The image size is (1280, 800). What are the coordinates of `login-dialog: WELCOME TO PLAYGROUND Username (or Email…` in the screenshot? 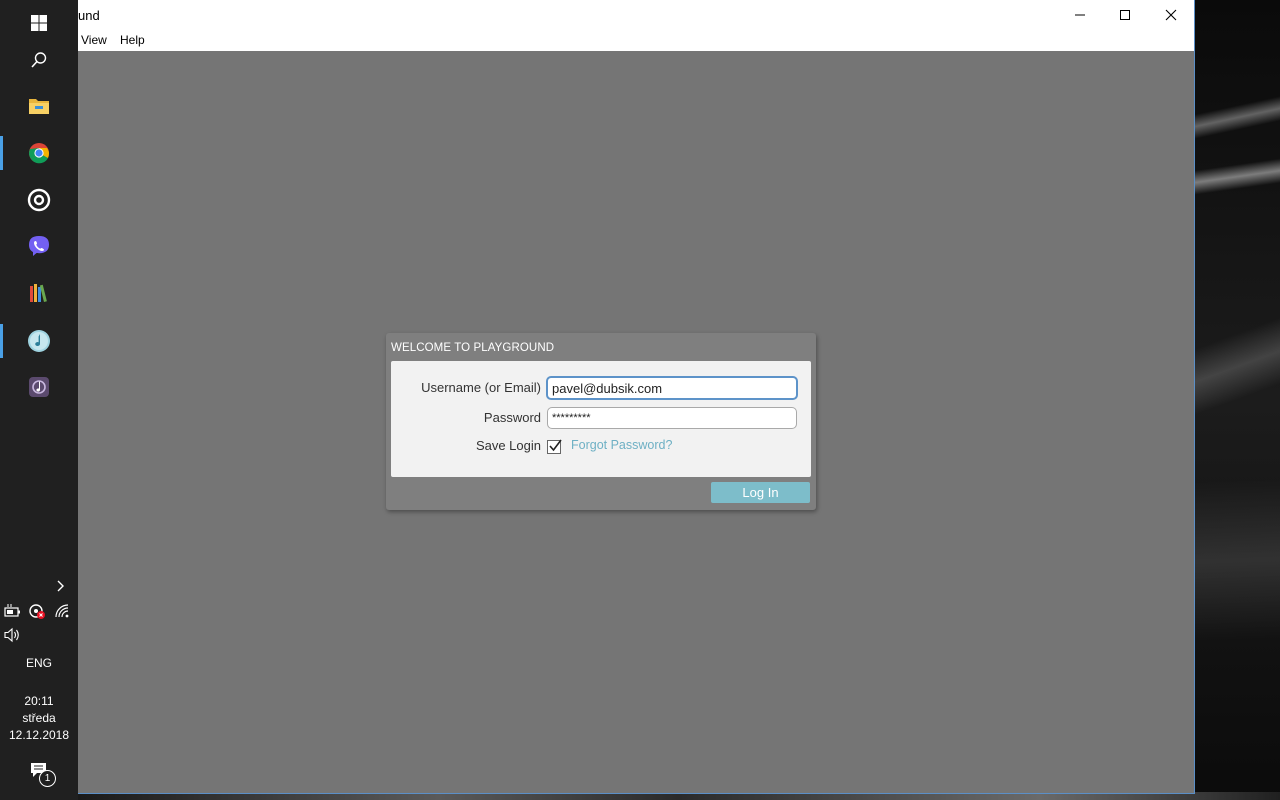 It's located at (601, 421).